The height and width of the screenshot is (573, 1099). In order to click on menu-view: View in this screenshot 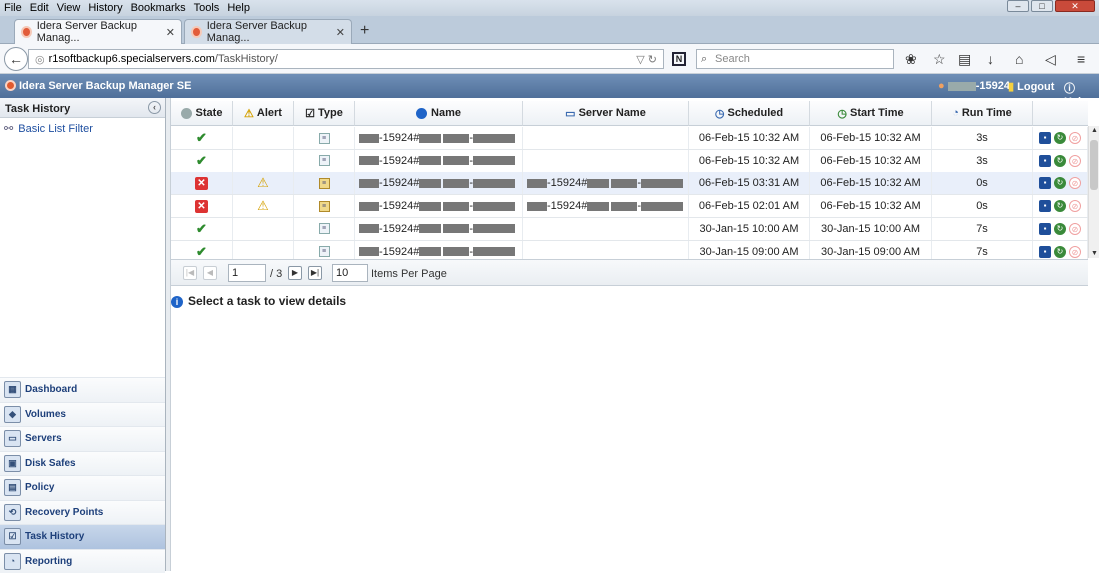, I will do `click(69, 8)`.